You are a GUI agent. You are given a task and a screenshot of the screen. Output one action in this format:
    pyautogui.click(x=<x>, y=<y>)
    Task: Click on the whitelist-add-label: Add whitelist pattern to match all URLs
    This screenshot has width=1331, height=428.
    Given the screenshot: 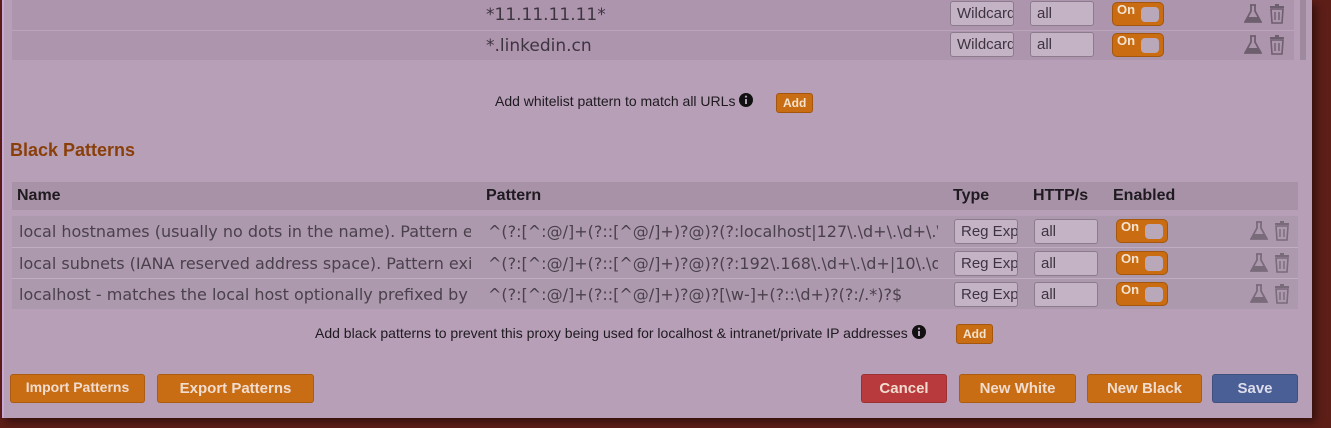 What is the action you would take?
    pyautogui.click(x=615, y=101)
    